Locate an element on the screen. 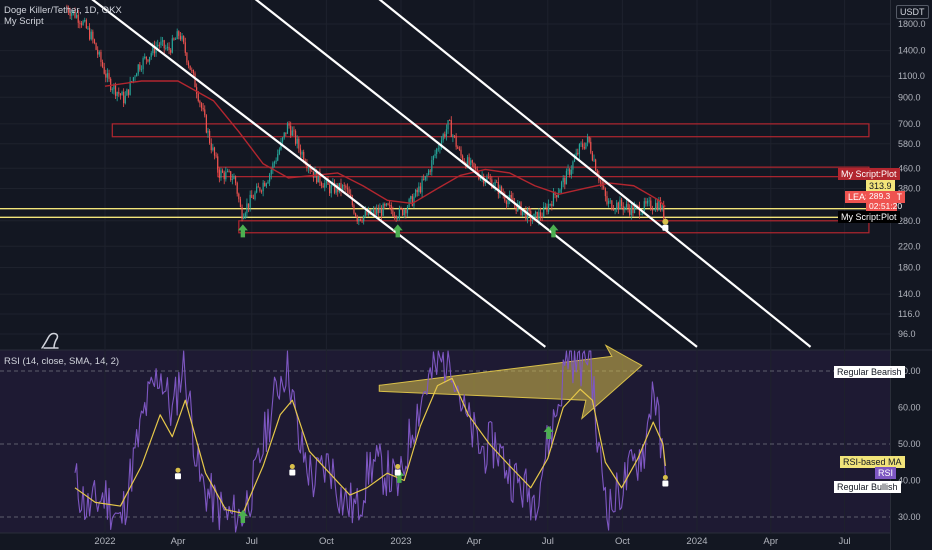 This screenshot has width=932, height=550. x-tick-label: Jul is located at coordinates (548, 541).